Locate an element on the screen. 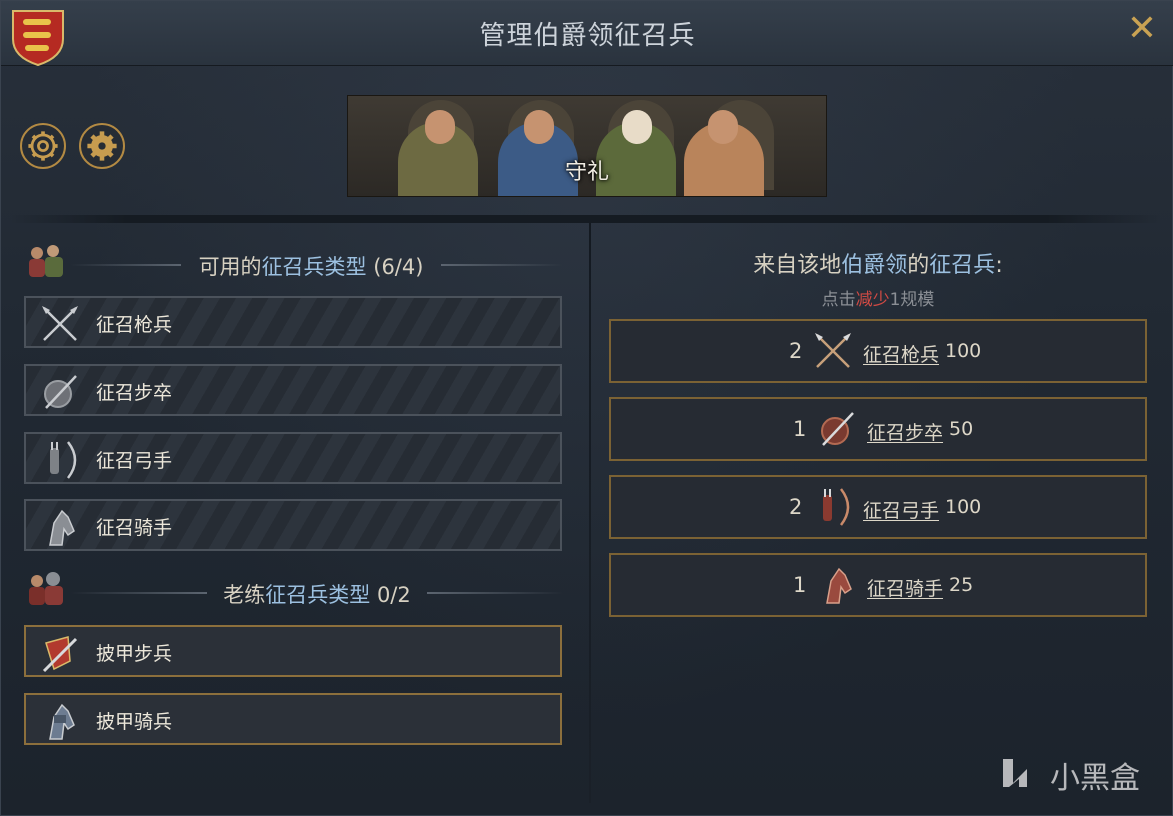 This screenshot has height=816, width=1173. settings-filled-icon is located at coordinates (102, 146).